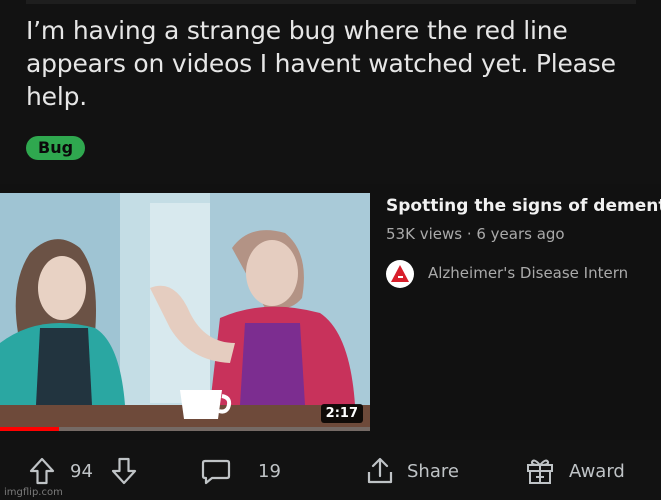 The width and height of the screenshot is (661, 500). What do you see at coordinates (400, 274) in the screenshot?
I see `channel-logo-icon` at bounding box center [400, 274].